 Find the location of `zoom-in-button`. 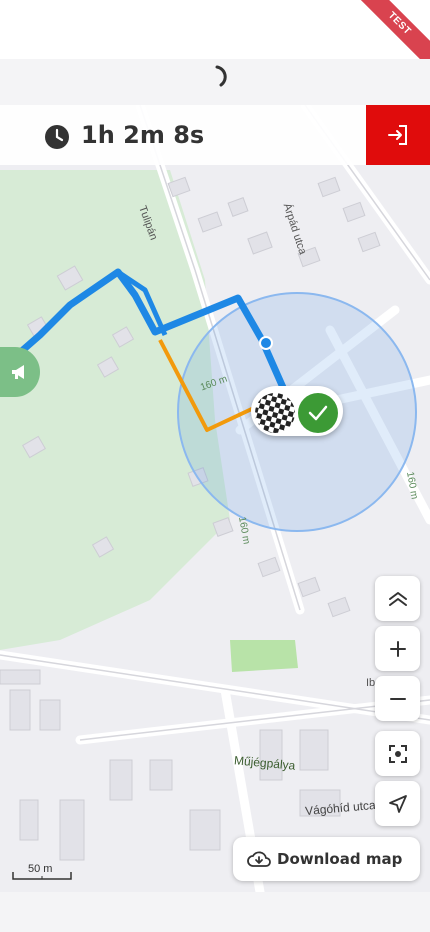

zoom-in-button is located at coordinates (397, 648).